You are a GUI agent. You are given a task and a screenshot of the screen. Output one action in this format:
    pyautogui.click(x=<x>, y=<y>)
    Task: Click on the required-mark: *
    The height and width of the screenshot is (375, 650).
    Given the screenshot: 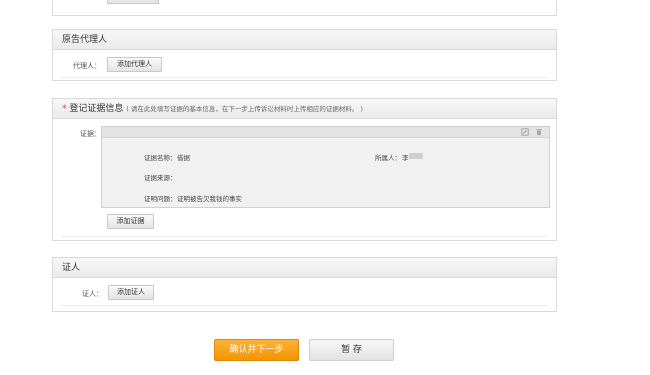 What is the action you would take?
    pyautogui.click(x=64, y=109)
    